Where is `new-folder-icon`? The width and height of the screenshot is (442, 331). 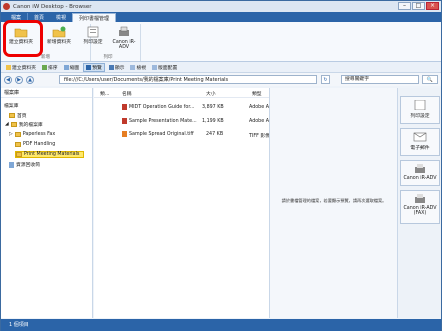
new-folder-icon is located at coordinates (59, 32).